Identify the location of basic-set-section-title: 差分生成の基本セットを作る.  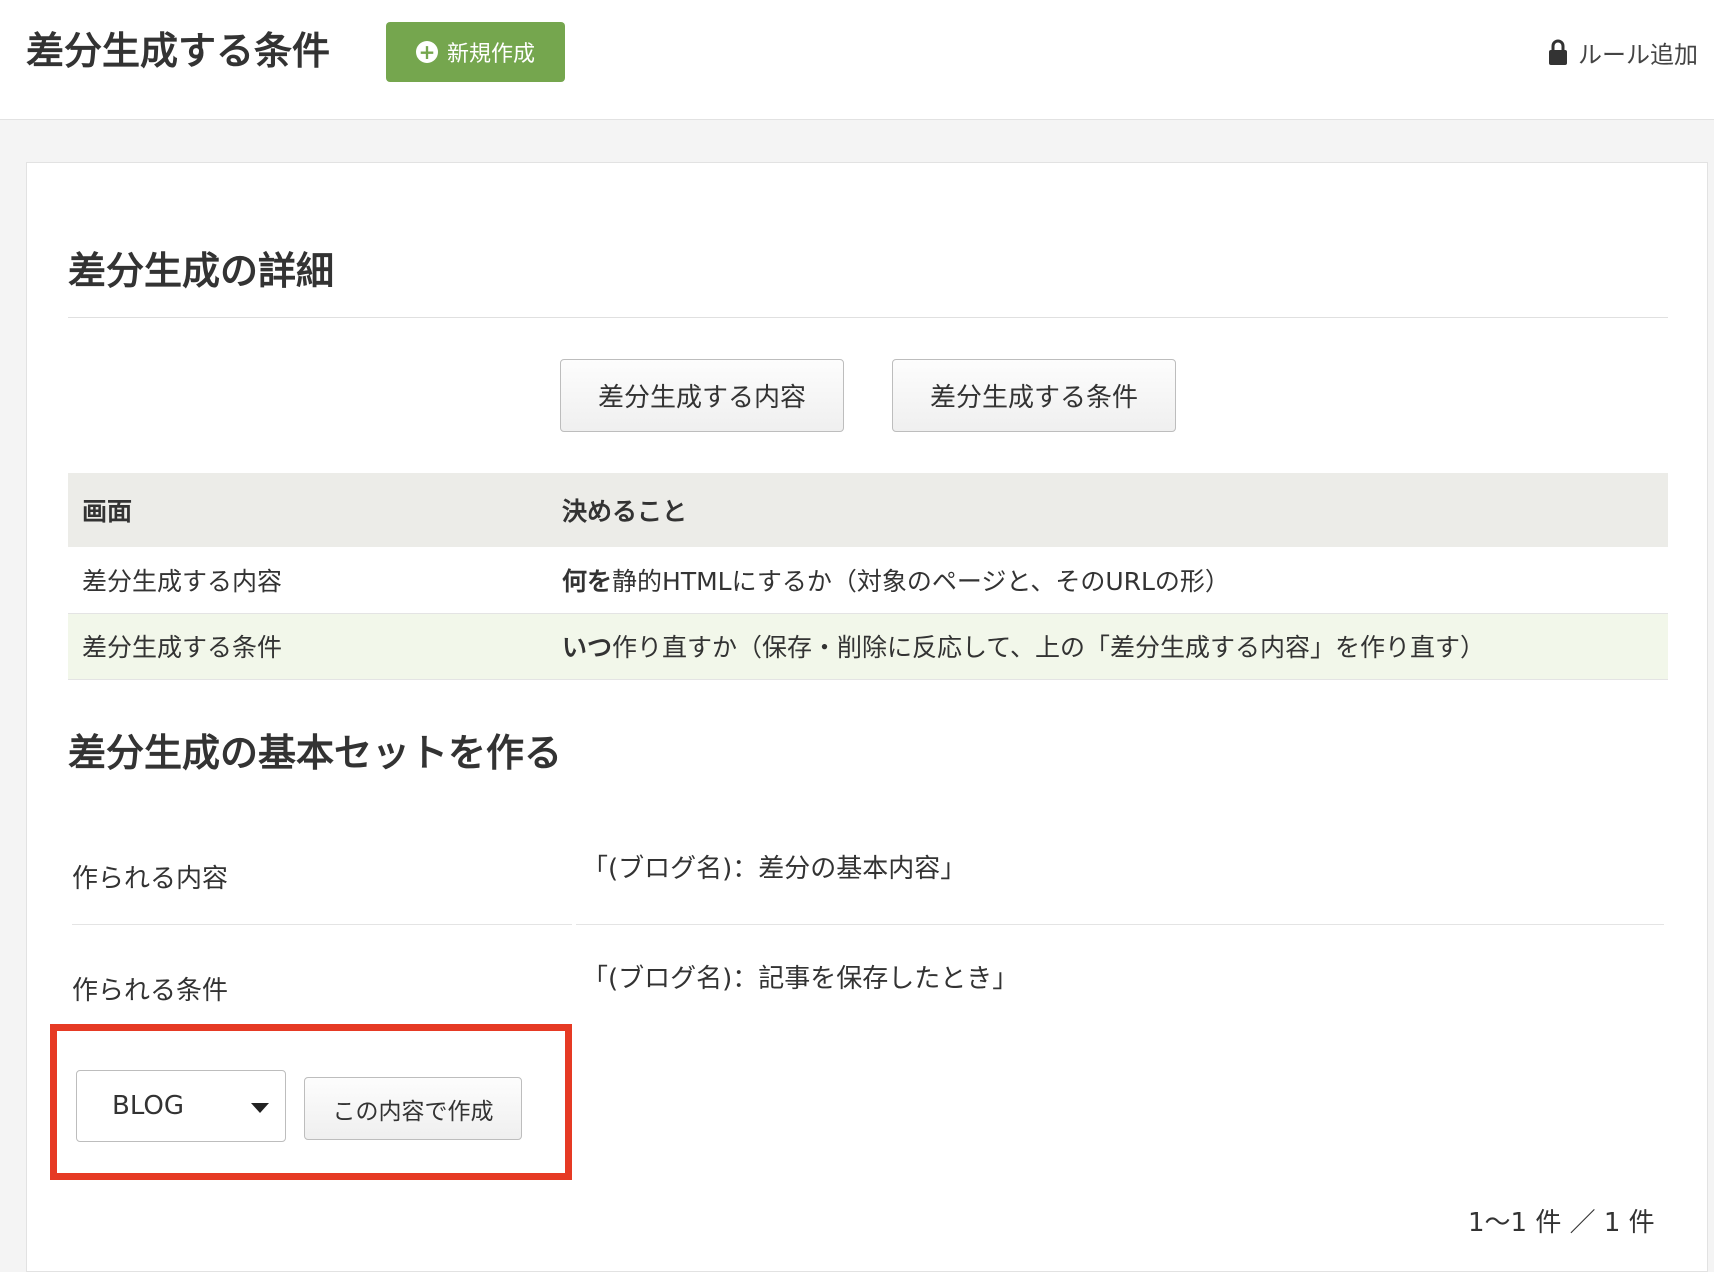
(315, 753).